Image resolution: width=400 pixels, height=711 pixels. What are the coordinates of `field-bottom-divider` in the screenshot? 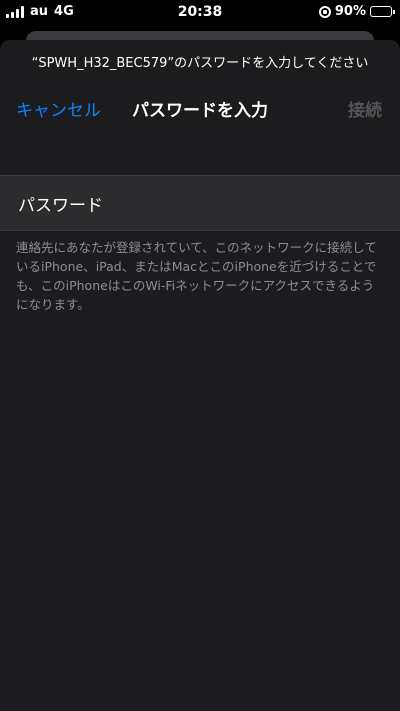 It's located at (200, 230).